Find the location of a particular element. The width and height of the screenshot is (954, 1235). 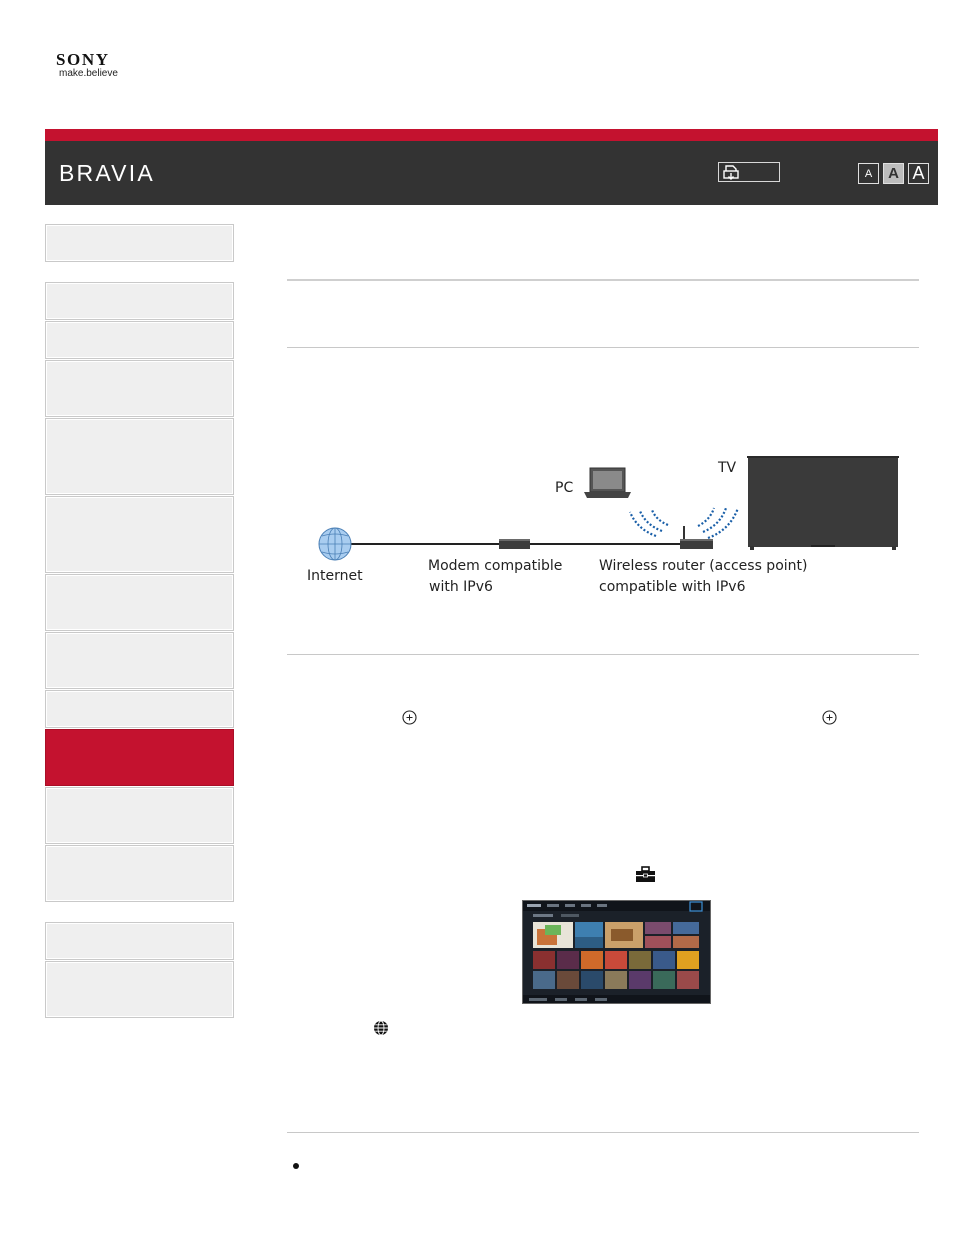

home-menu-image is located at coordinates (616, 952).